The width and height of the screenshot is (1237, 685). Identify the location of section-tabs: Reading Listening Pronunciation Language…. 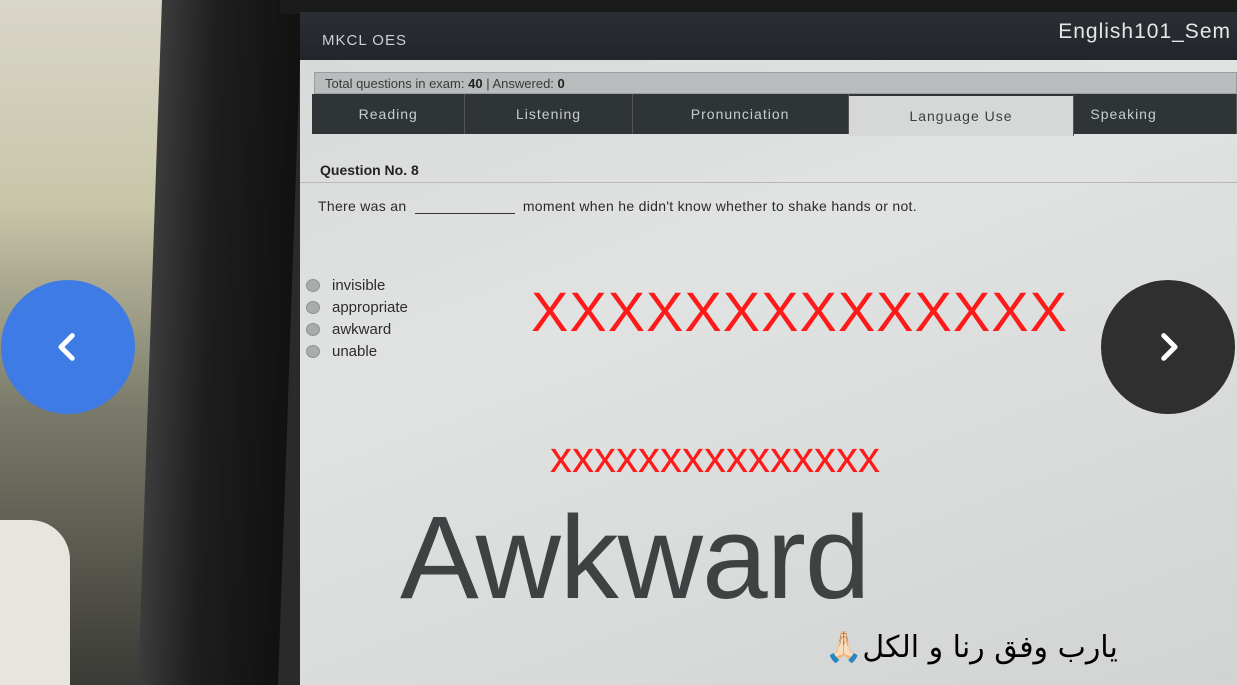
(774, 115).